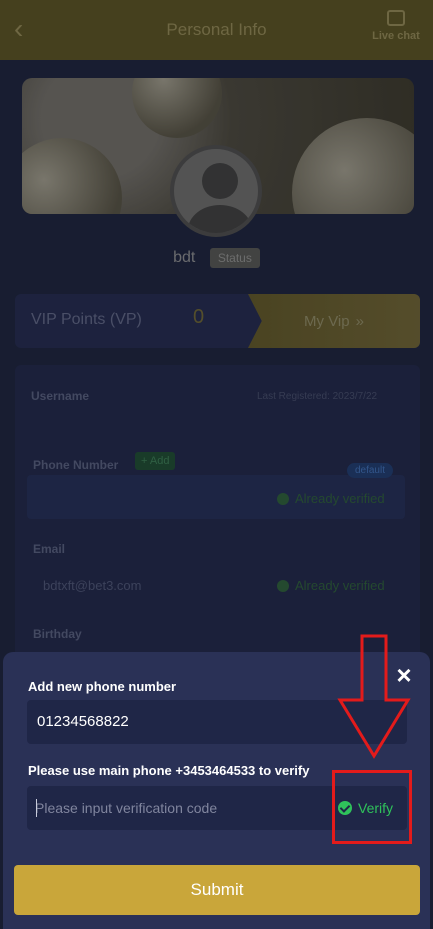 The width and height of the screenshot is (433, 929). I want to click on submit-button: Submit, so click(217, 890).